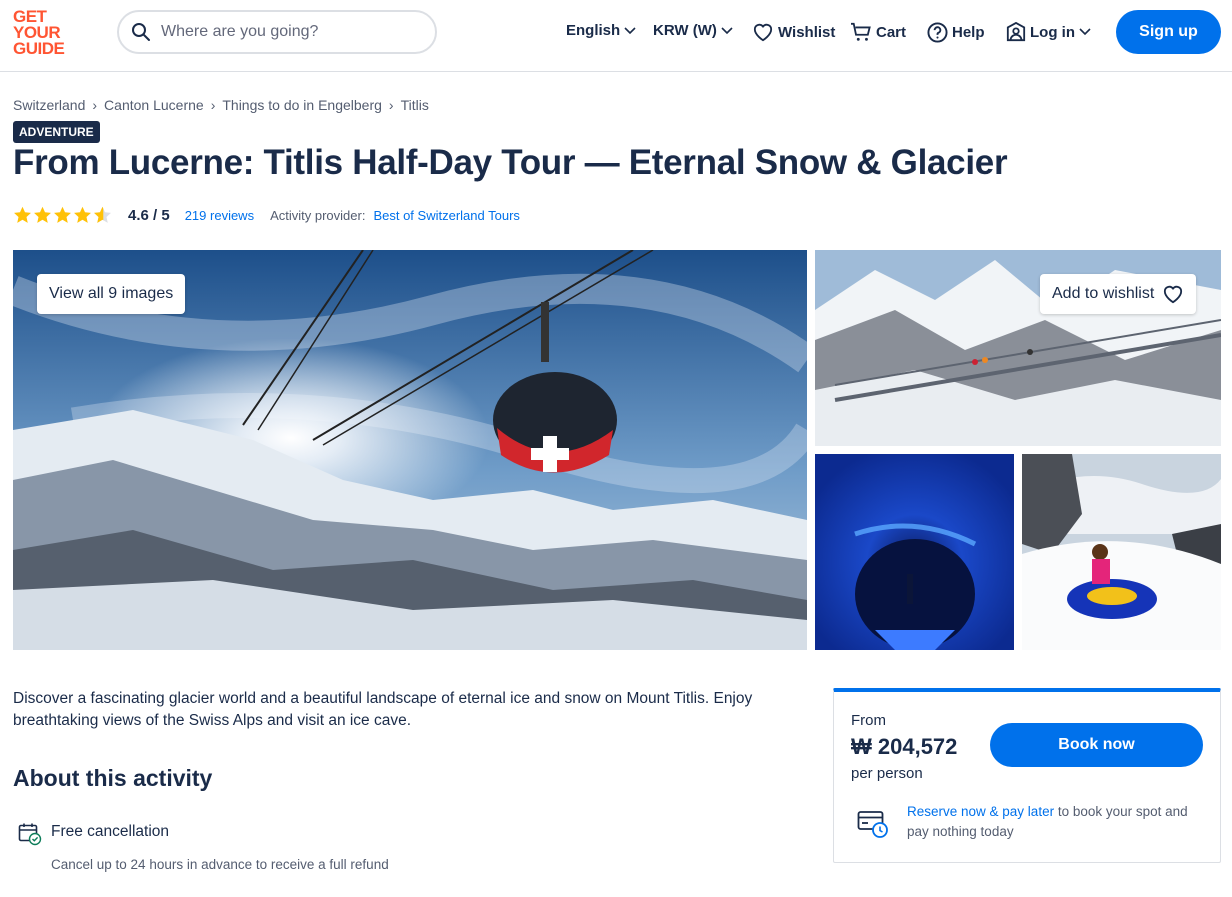 Image resolution: width=1232 pixels, height=897 pixels. I want to click on help-icon, so click(937, 32).